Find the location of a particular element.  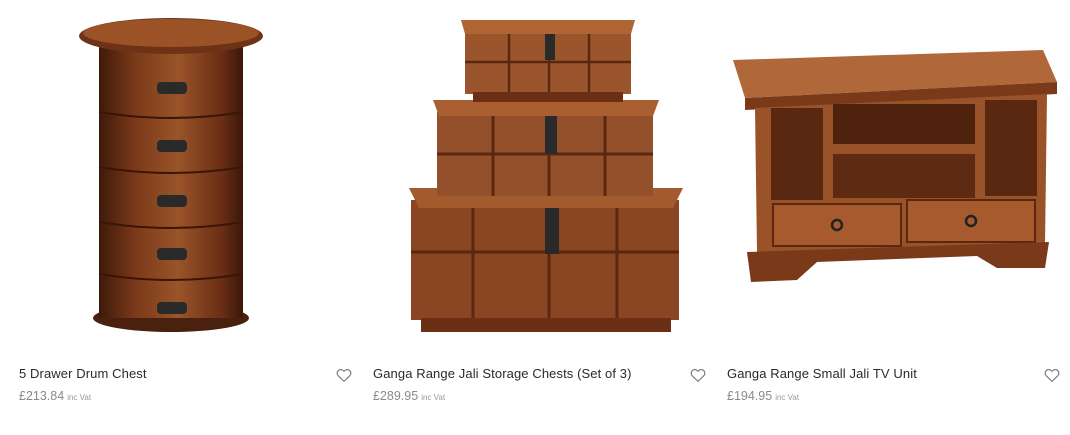

product-price: £194.95 inc Vat is located at coordinates (763, 396).